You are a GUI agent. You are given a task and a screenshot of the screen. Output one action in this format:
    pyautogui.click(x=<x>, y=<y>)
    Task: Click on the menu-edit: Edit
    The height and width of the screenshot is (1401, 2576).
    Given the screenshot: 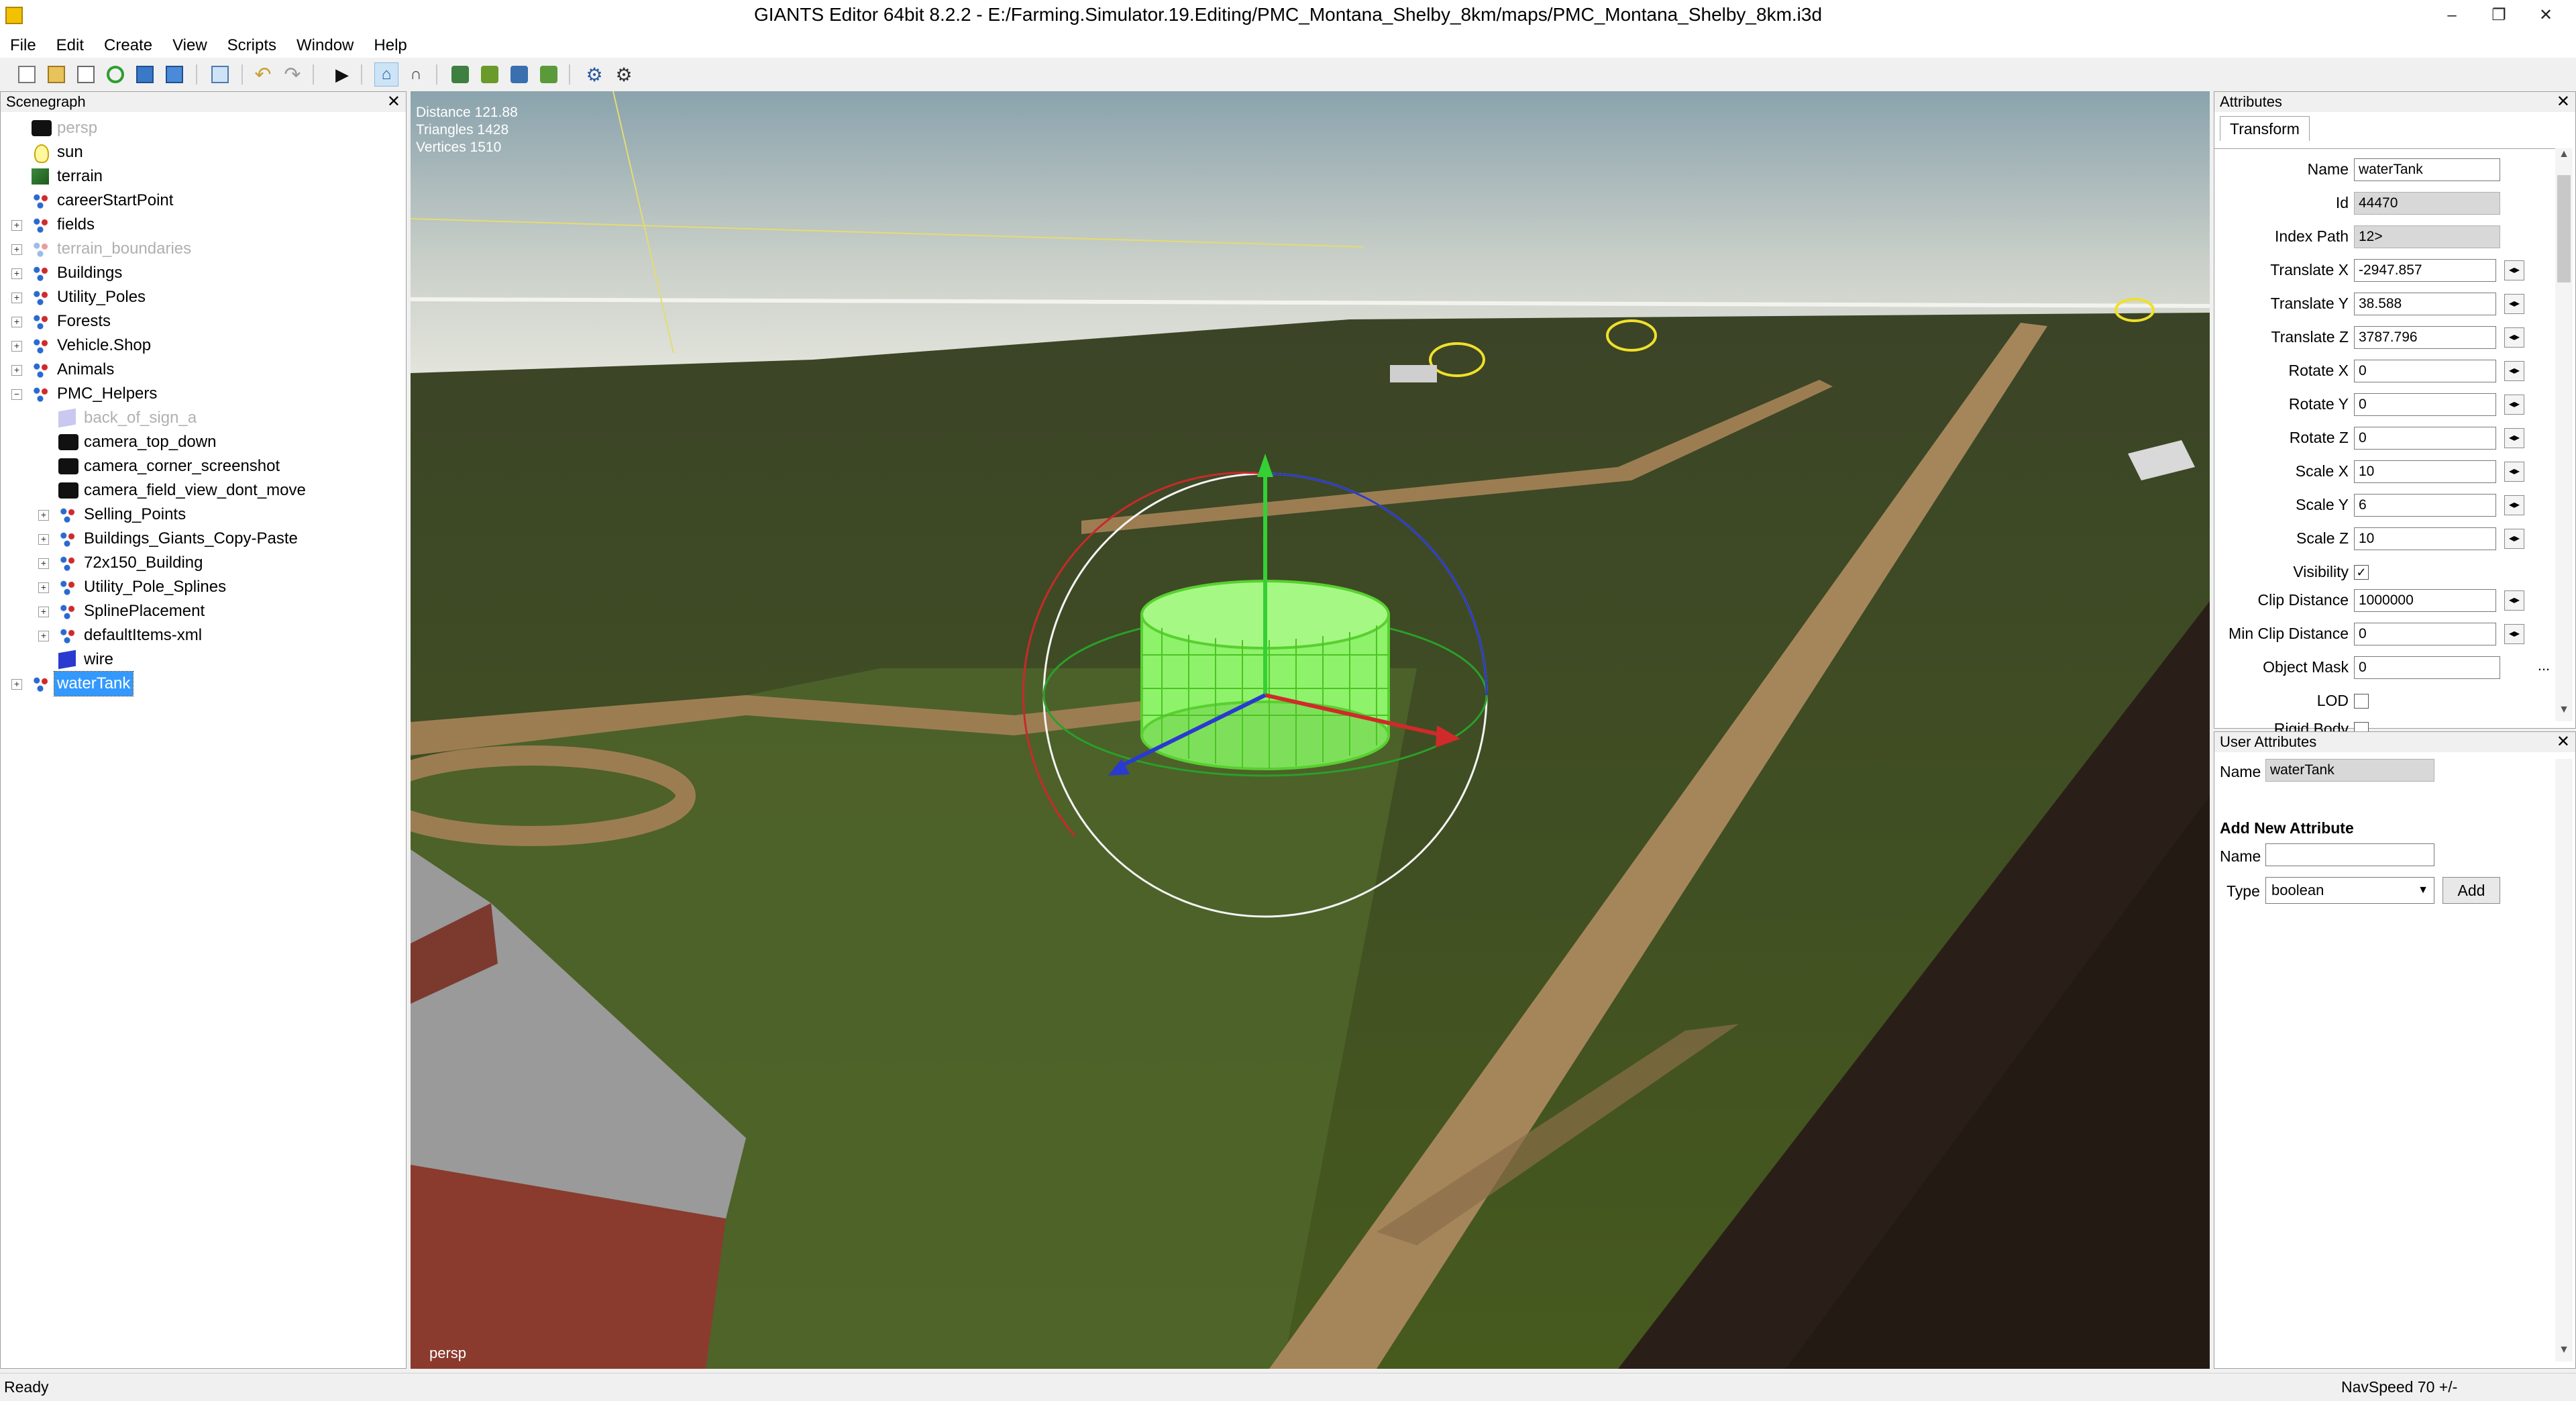 What is the action you would take?
    pyautogui.click(x=70, y=46)
    